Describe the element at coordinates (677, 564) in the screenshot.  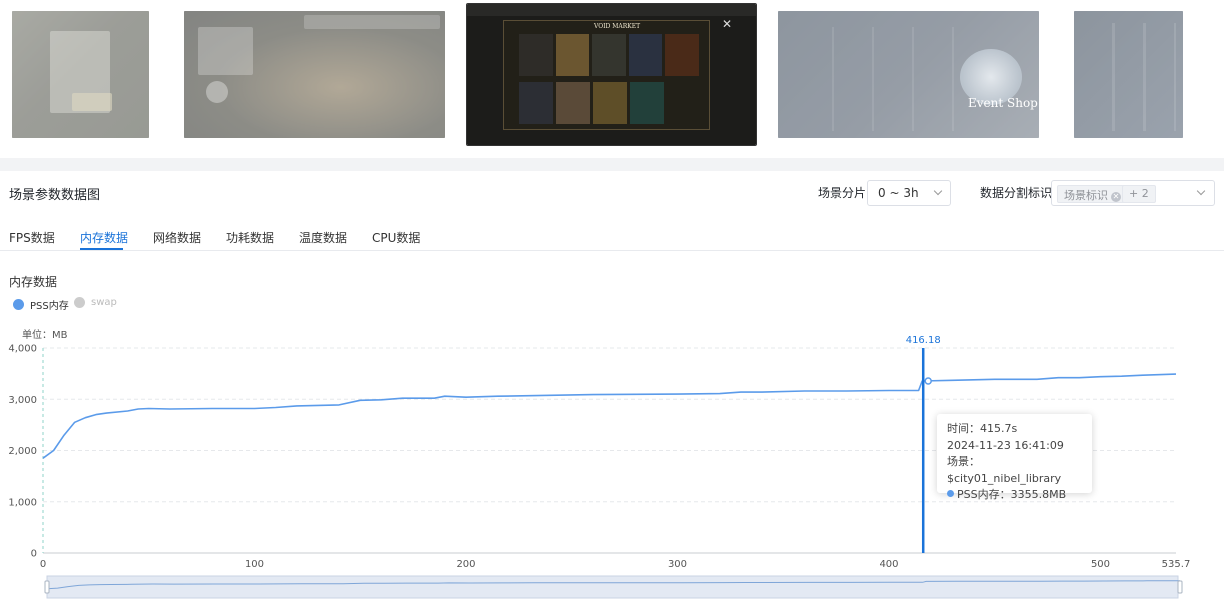
I see `x-tick-label: 300` at that location.